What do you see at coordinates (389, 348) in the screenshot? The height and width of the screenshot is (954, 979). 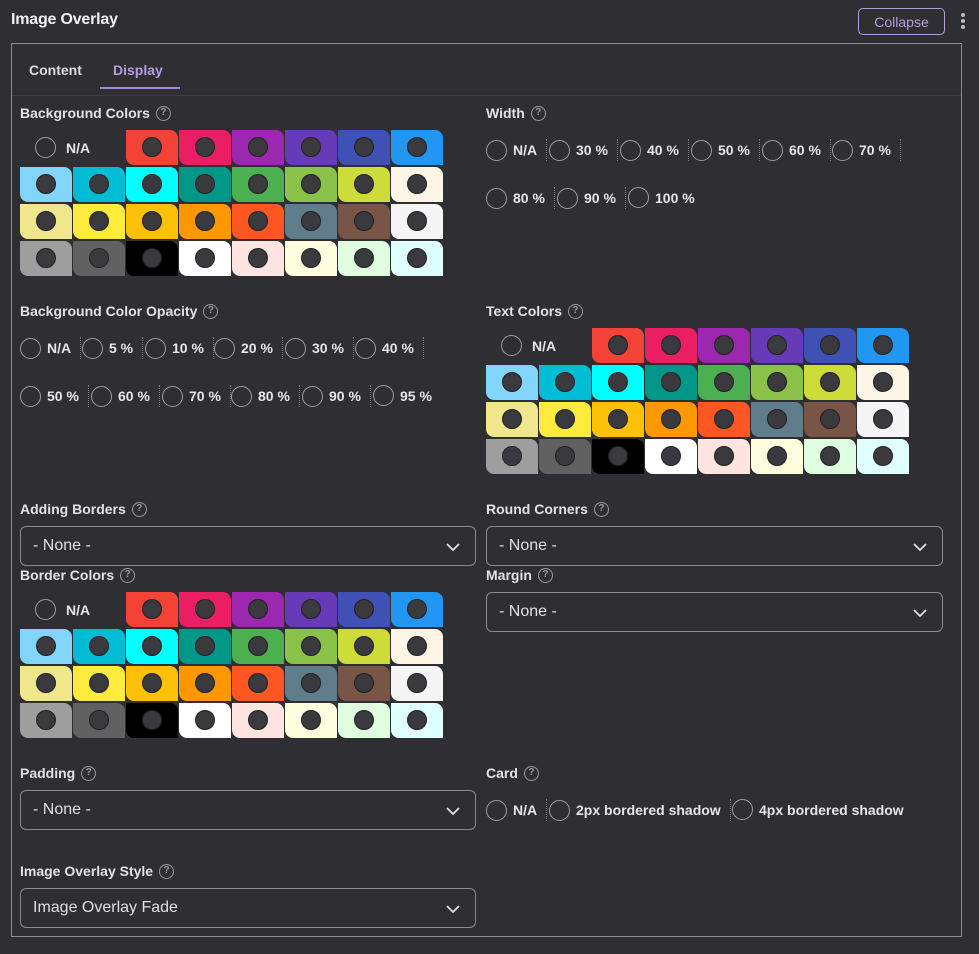 I see `bg-opacity-option: 40 %` at bounding box center [389, 348].